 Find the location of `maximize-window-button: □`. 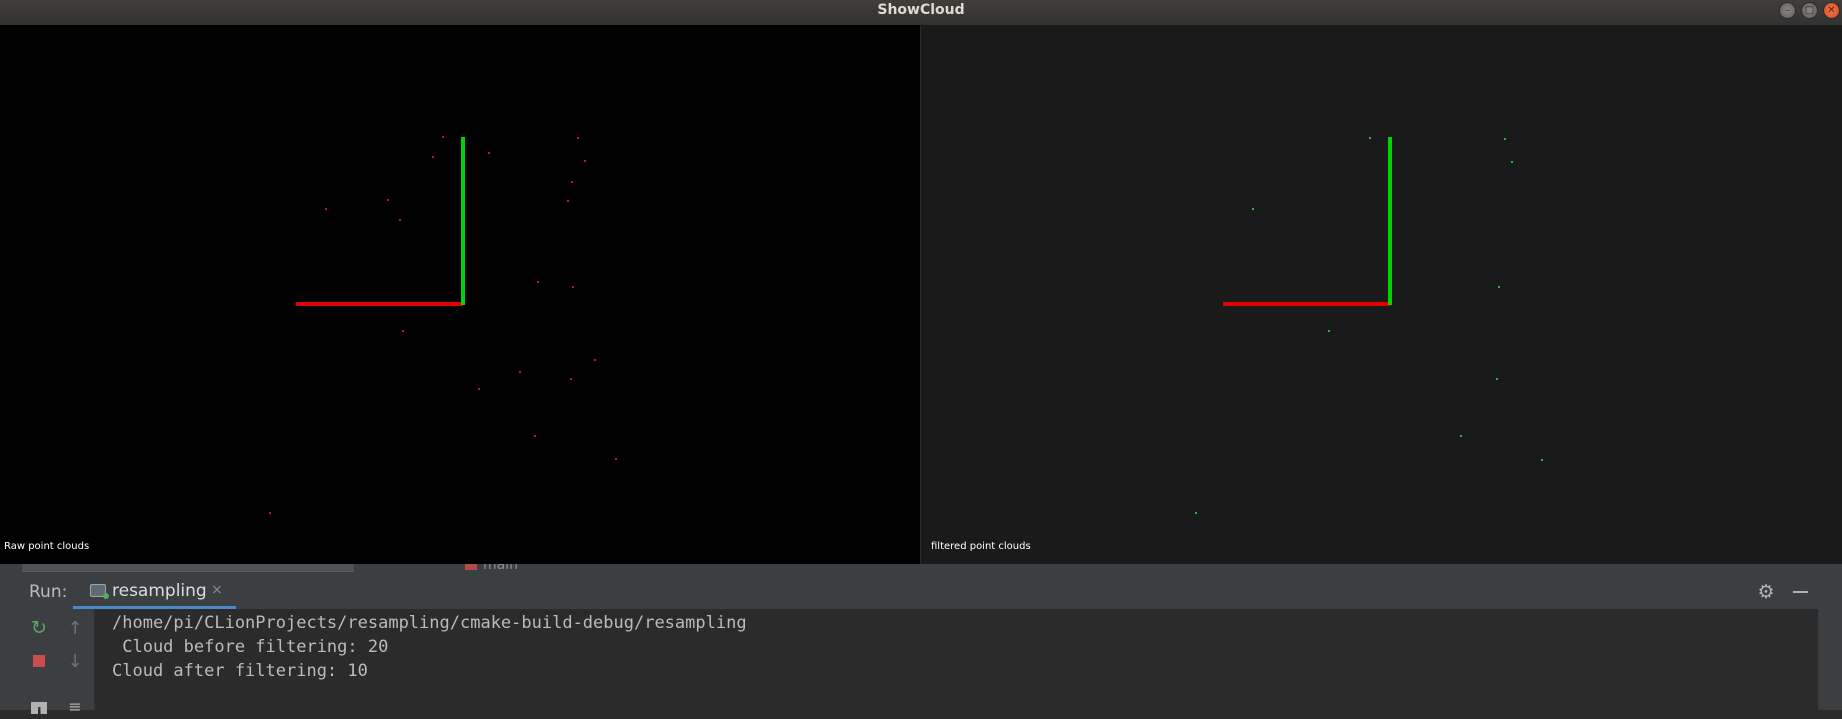

maximize-window-button: □ is located at coordinates (1809, 10).